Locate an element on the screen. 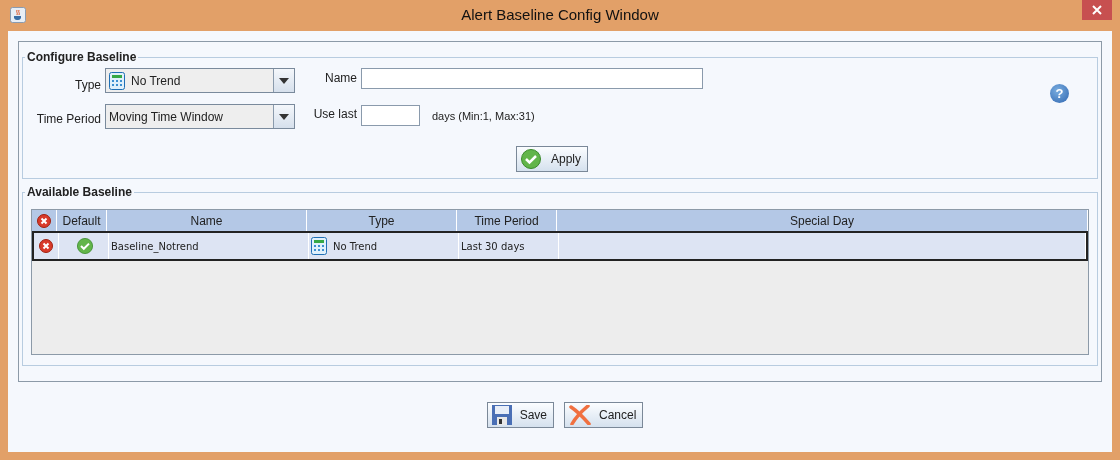  cross-icon is located at coordinates (580, 415).